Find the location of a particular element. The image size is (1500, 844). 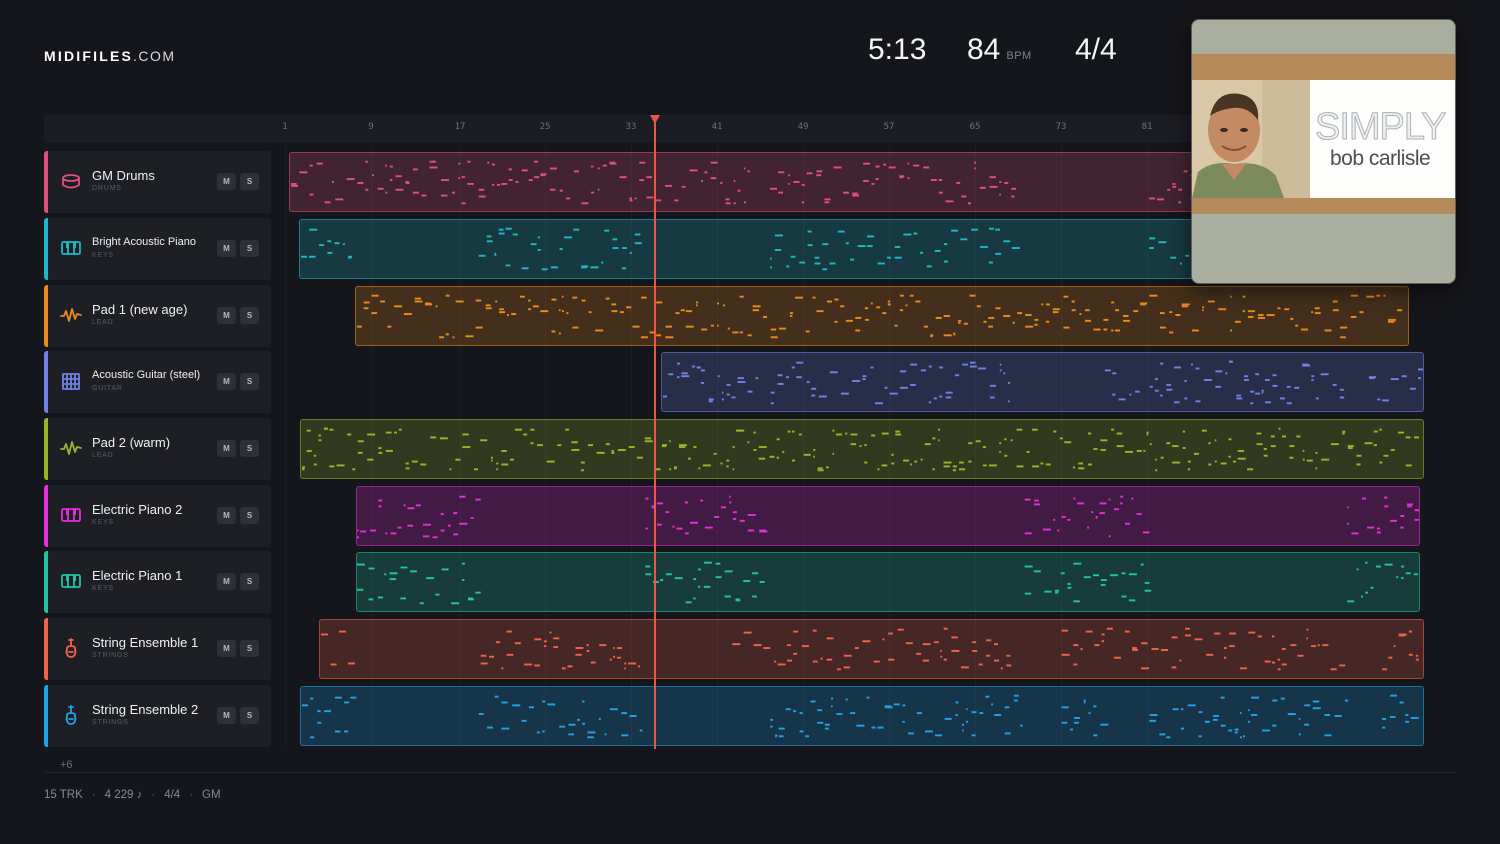

track-header-3: Pad 1 (new age) LEAD M S is located at coordinates (157, 316).